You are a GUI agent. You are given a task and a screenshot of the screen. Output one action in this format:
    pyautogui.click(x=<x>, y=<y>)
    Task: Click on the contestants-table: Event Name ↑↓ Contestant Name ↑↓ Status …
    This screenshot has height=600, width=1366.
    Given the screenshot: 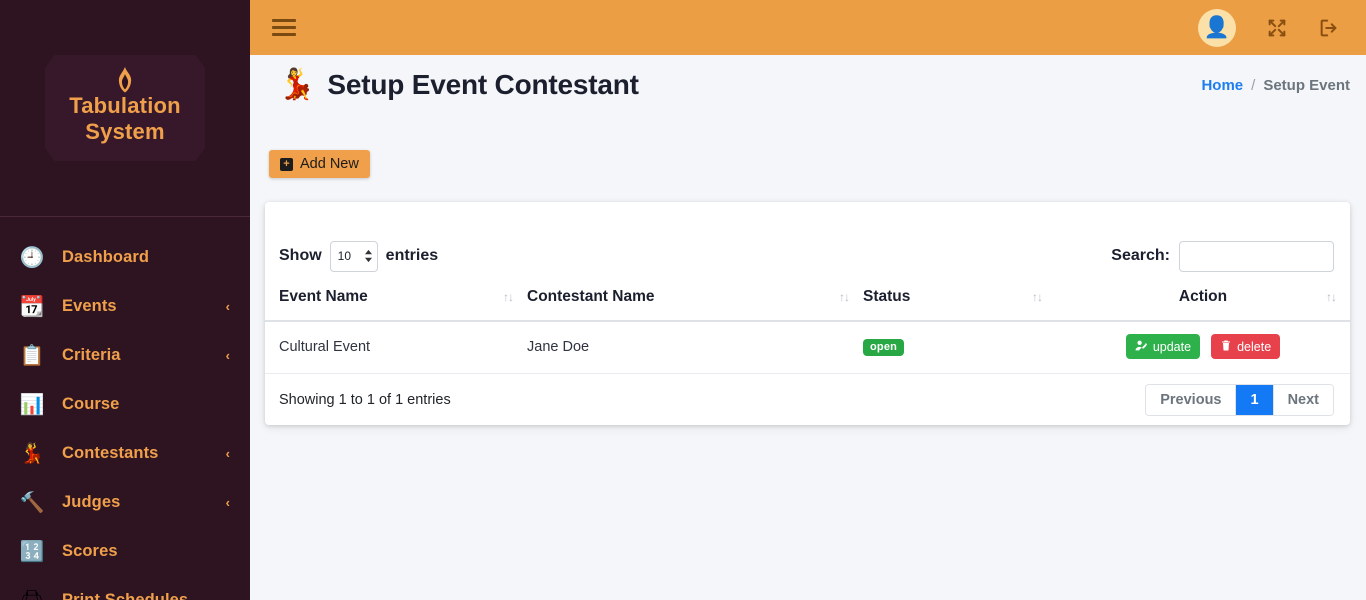 What is the action you would take?
    pyautogui.click(x=807, y=327)
    